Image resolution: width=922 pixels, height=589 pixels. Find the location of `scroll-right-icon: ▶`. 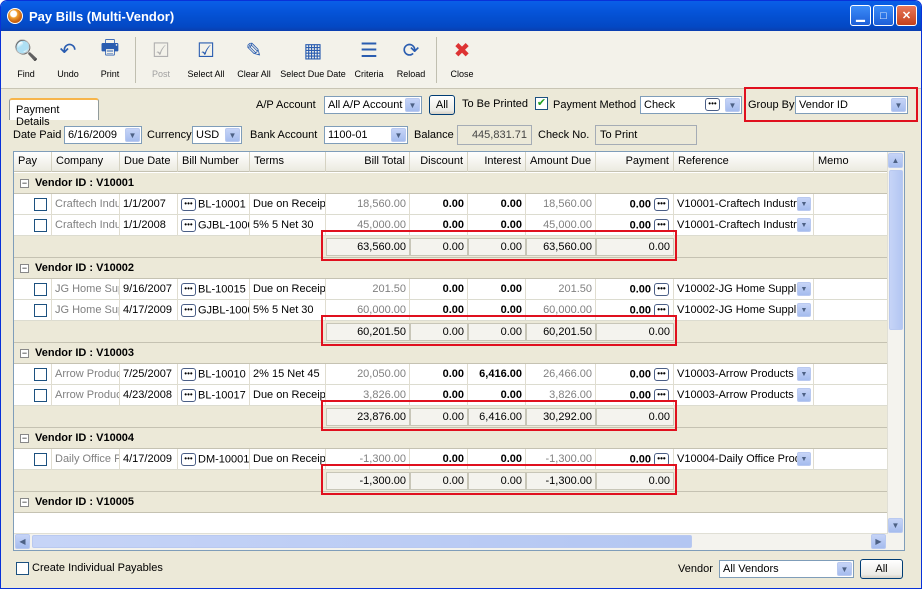

scroll-right-icon: ▶ is located at coordinates (878, 541).